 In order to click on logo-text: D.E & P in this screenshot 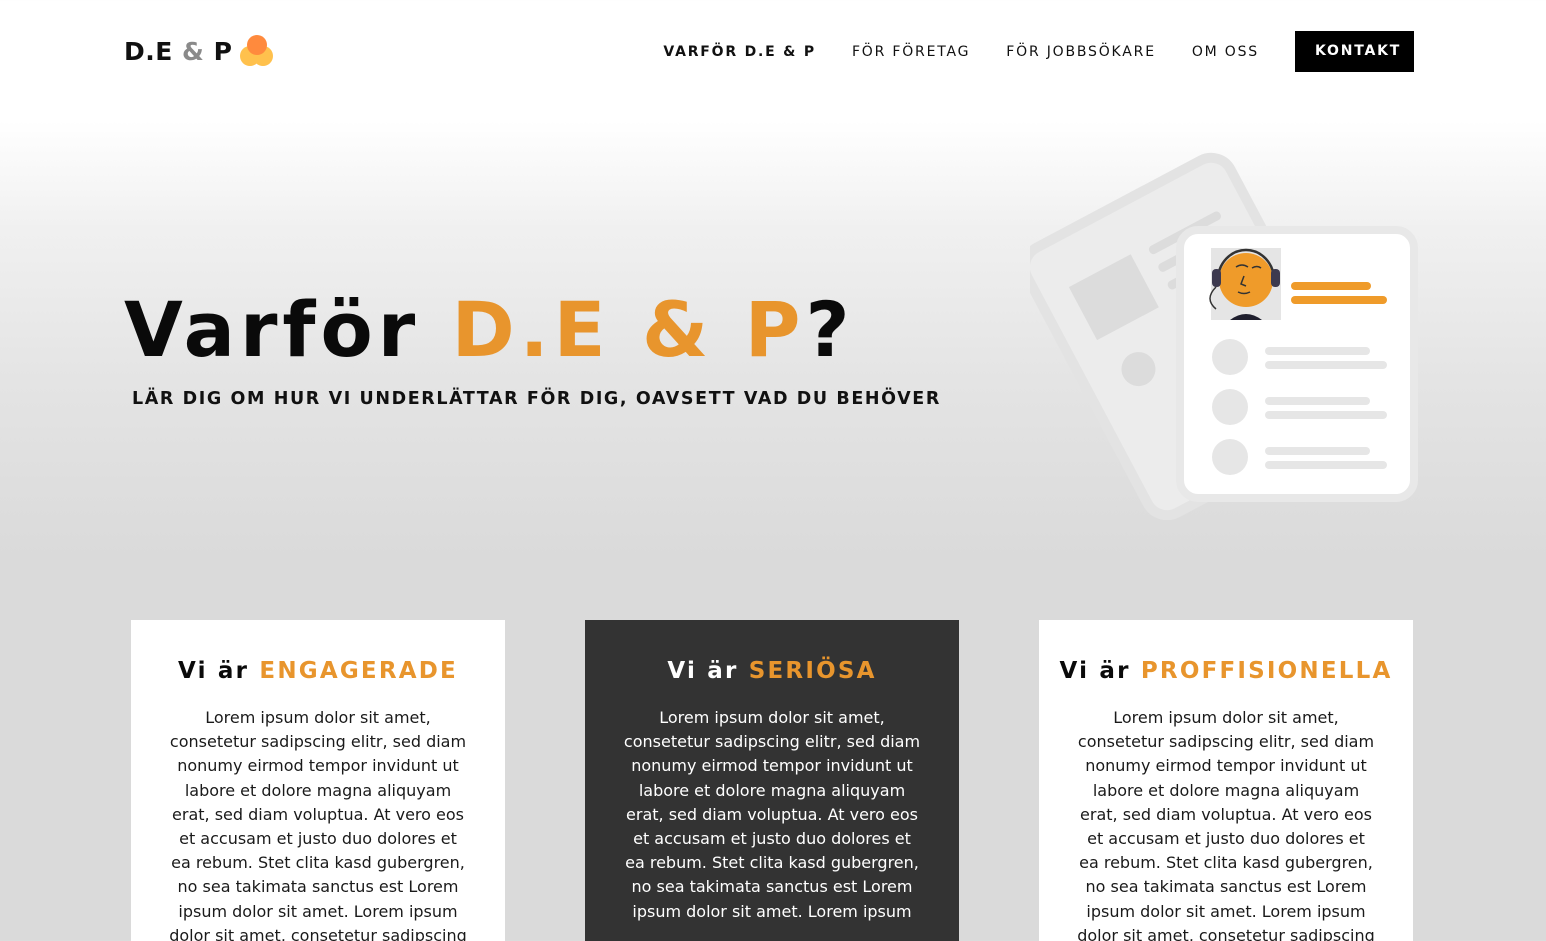, I will do `click(178, 51)`.